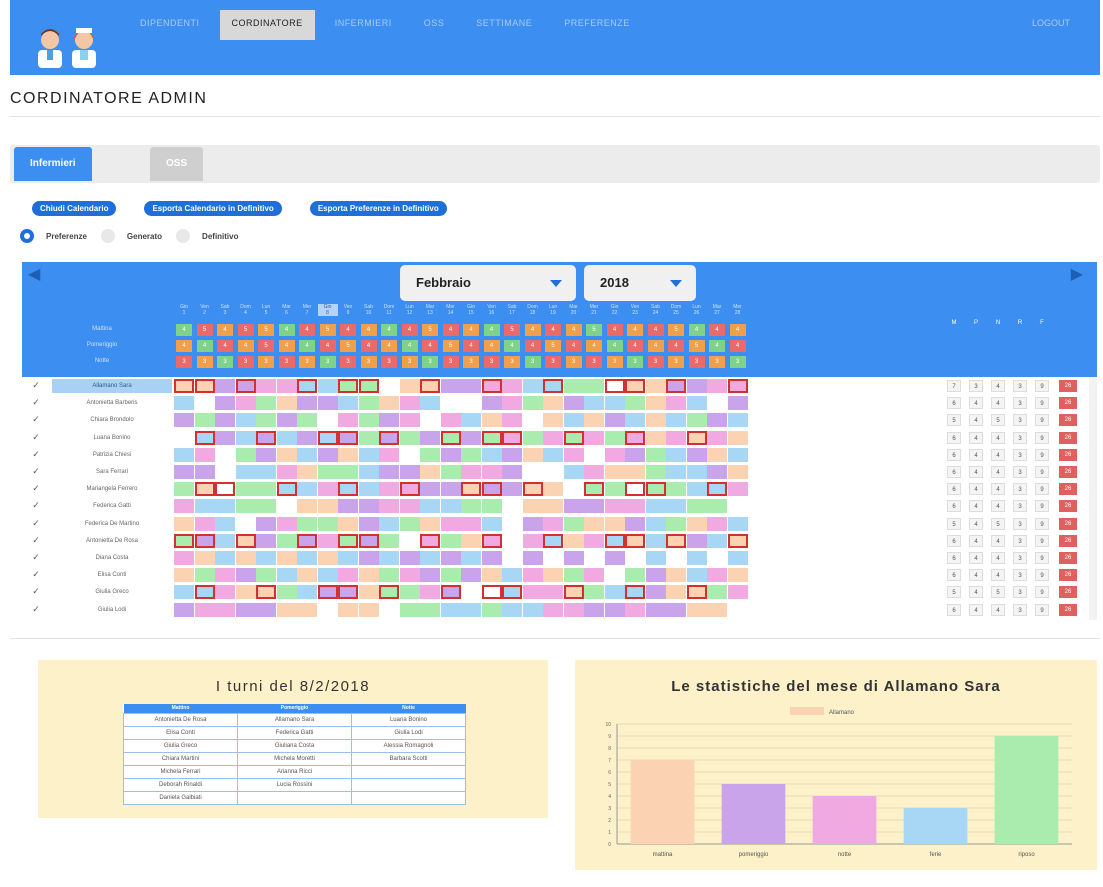 The width and height of the screenshot is (1103, 887). Describe the element at coordinates (112, 524) in the screenshot. I see `employee-name: Federica De Martino` at that location.